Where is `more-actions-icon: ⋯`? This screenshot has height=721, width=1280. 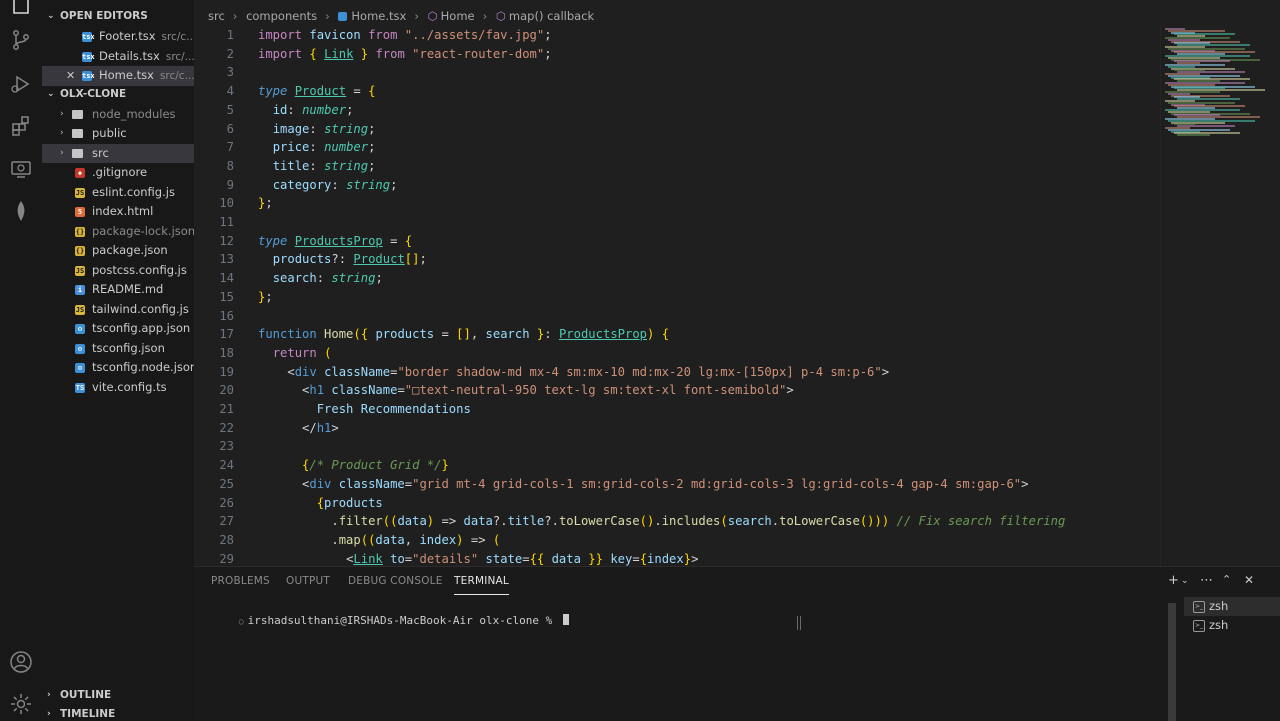 more-actions-icon: ⋯ is located at coordinates (1206, 580).